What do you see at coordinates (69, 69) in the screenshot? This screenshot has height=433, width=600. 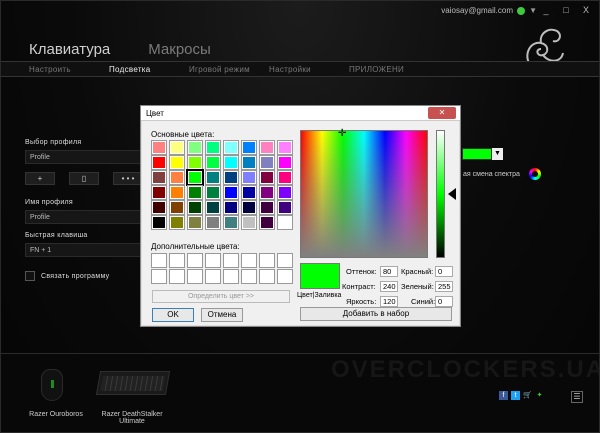 I see `tab-customize: Настроить` at bounding box center [69, 69].